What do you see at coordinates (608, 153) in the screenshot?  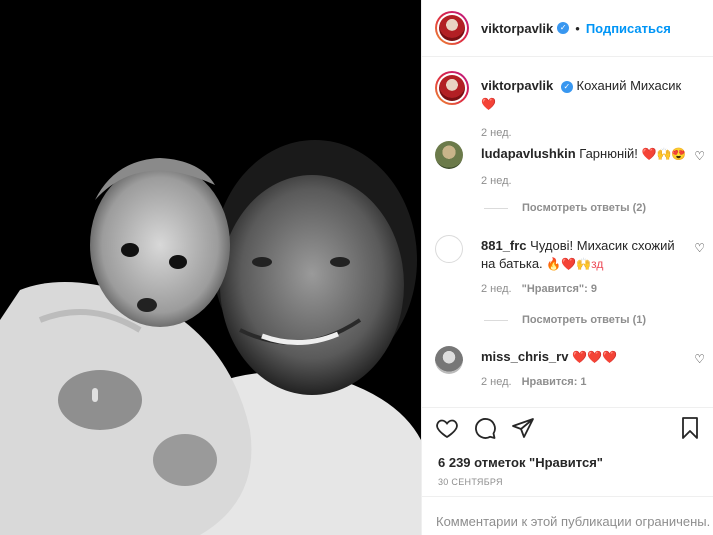 I see `comment-text: Гарнюній!` at bounding box center [608, 153].